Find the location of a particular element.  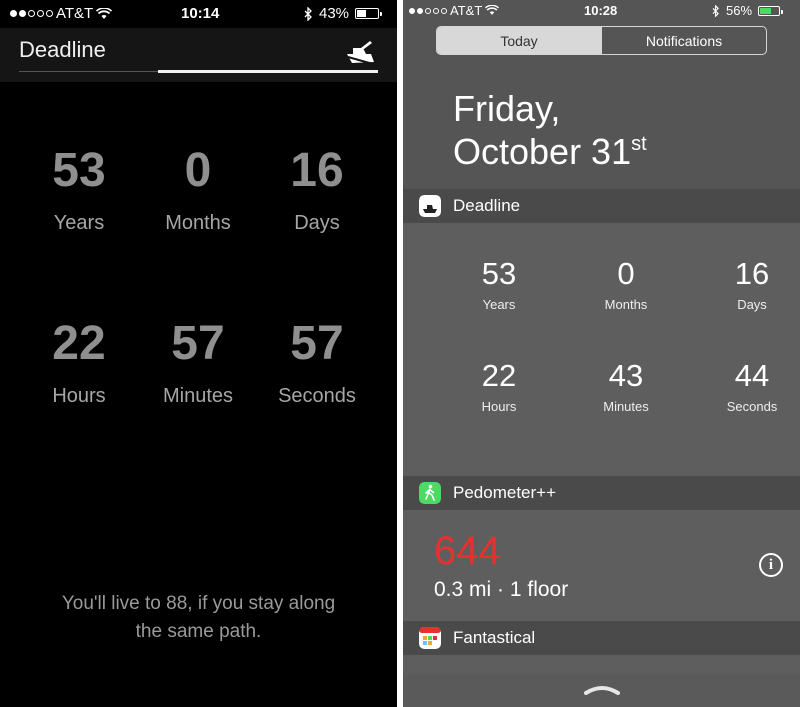

step-count: 644 is located at coordinates (467, 551).